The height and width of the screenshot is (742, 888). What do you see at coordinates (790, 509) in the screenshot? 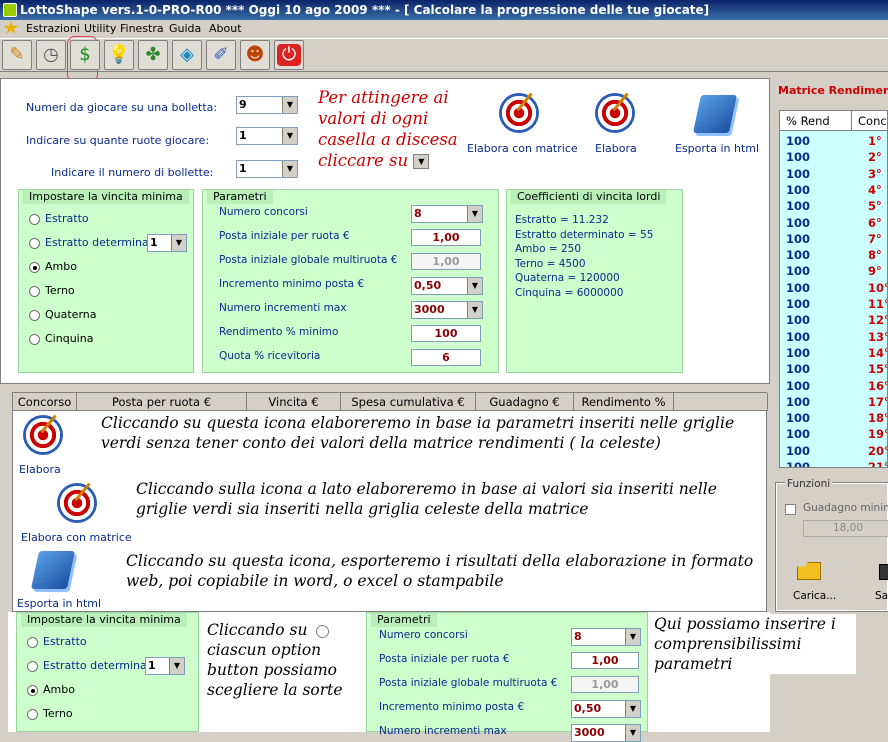
I see `guadagno-checkbox` at bounding box center [790, 509].